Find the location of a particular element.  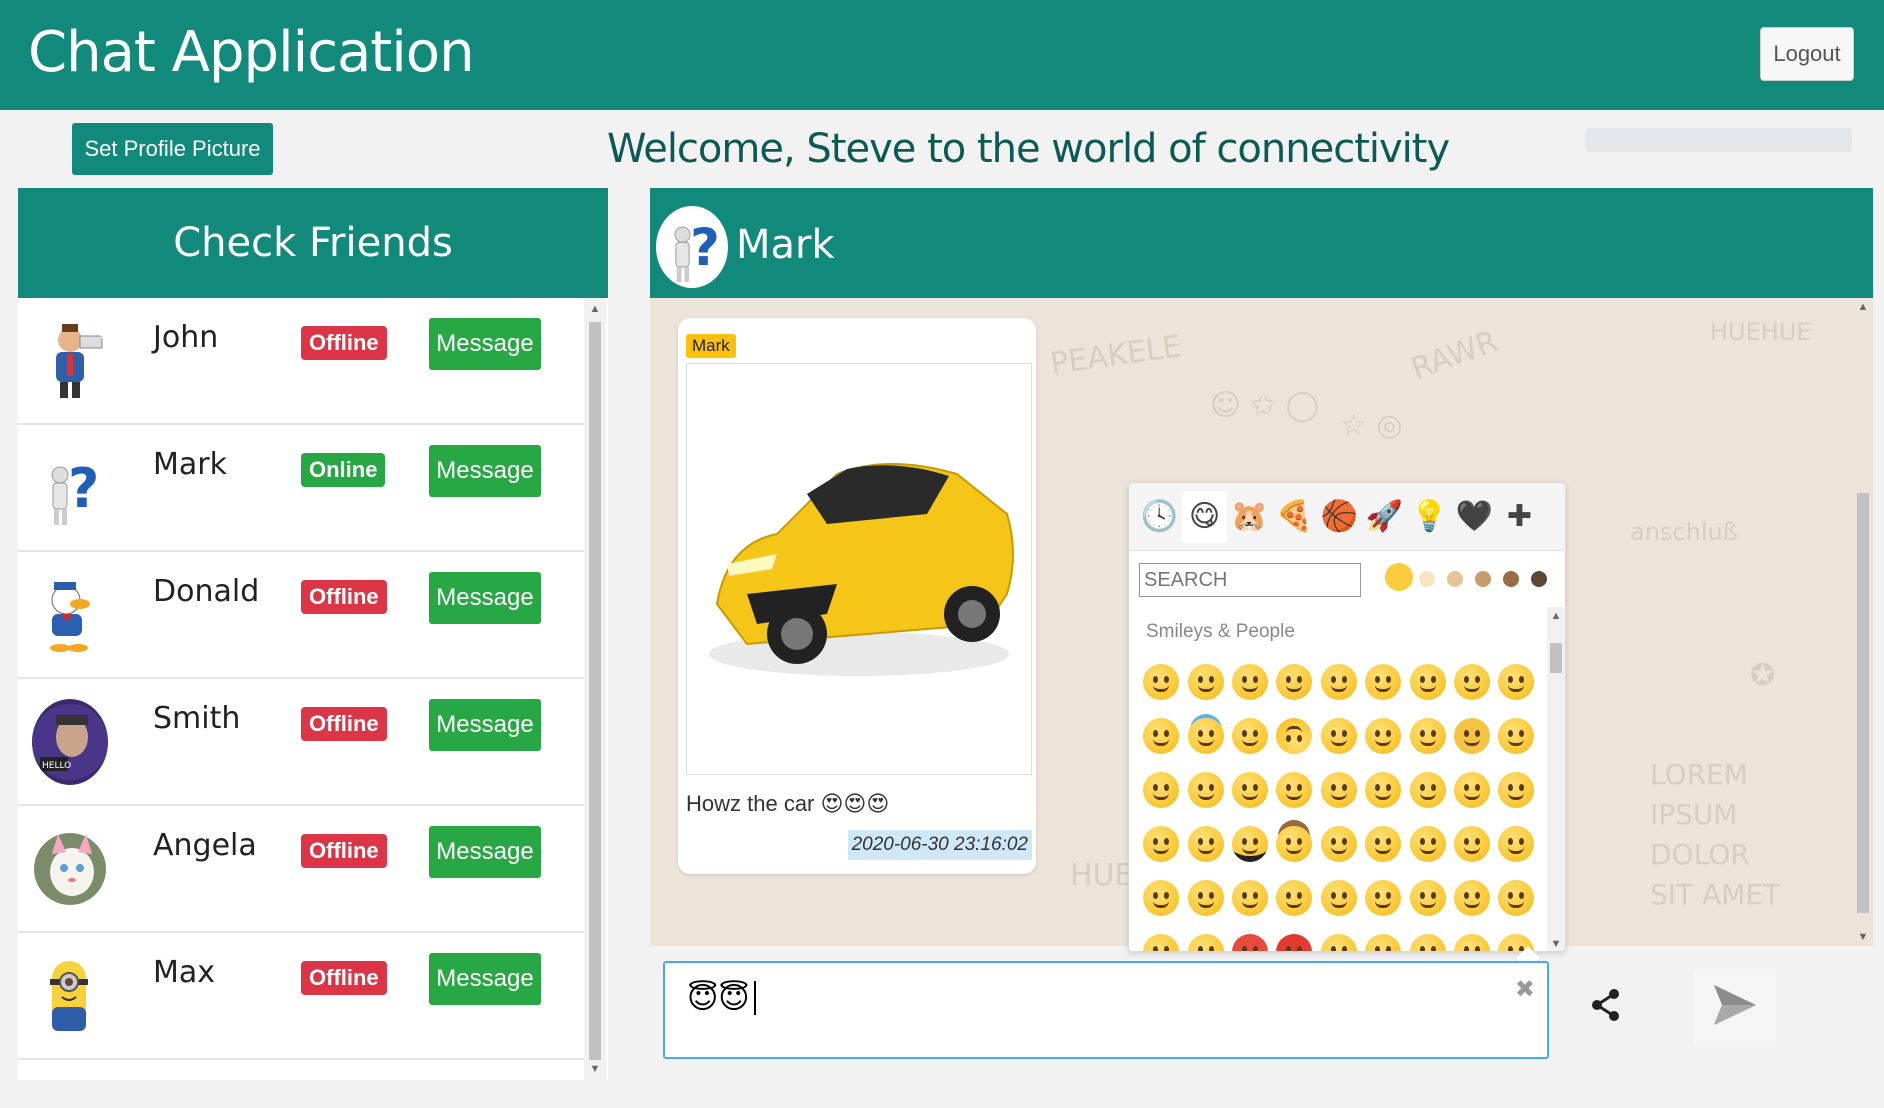

skin-tone-dark is located at coordinates (1539, 579).